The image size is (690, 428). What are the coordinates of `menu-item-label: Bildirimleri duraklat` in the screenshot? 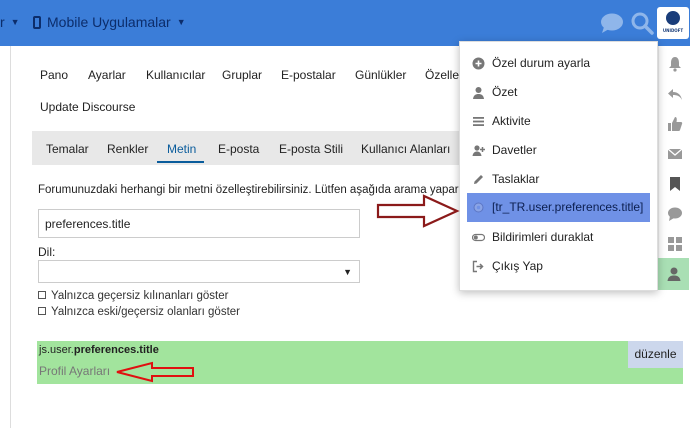 It's located at (543, 237).